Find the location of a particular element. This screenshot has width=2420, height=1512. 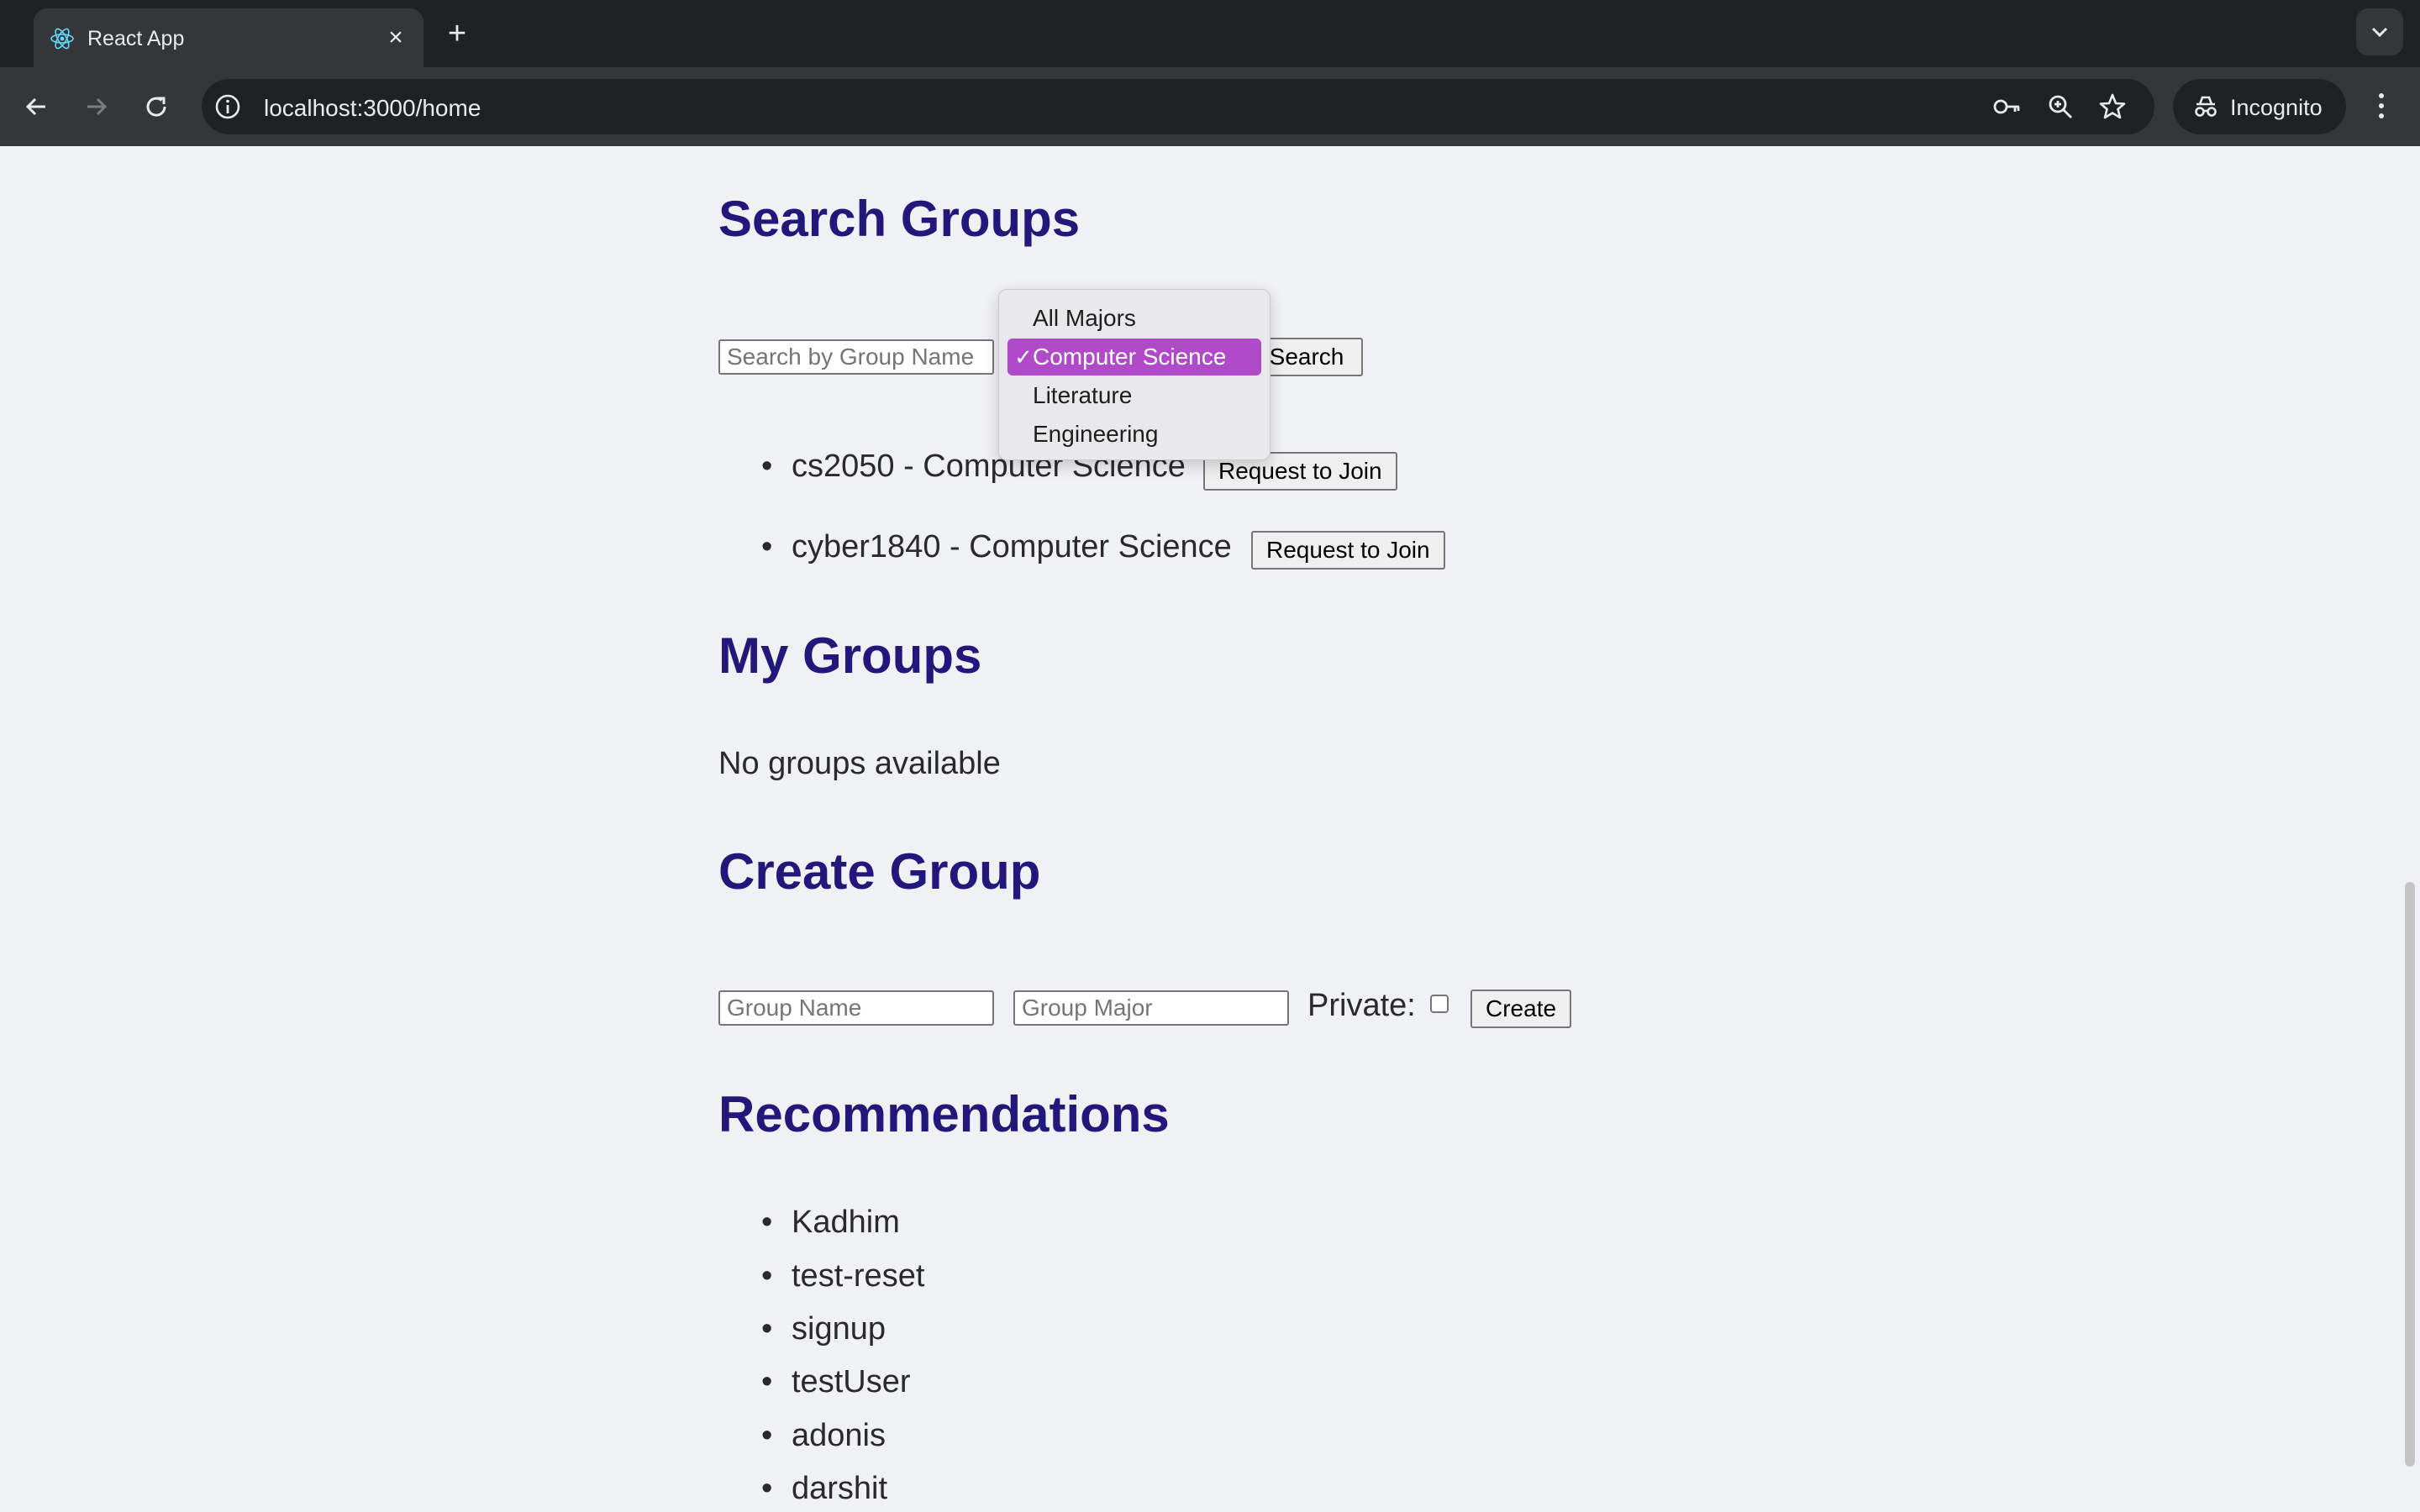

scrollbar is located at coordinates (2410, 829).